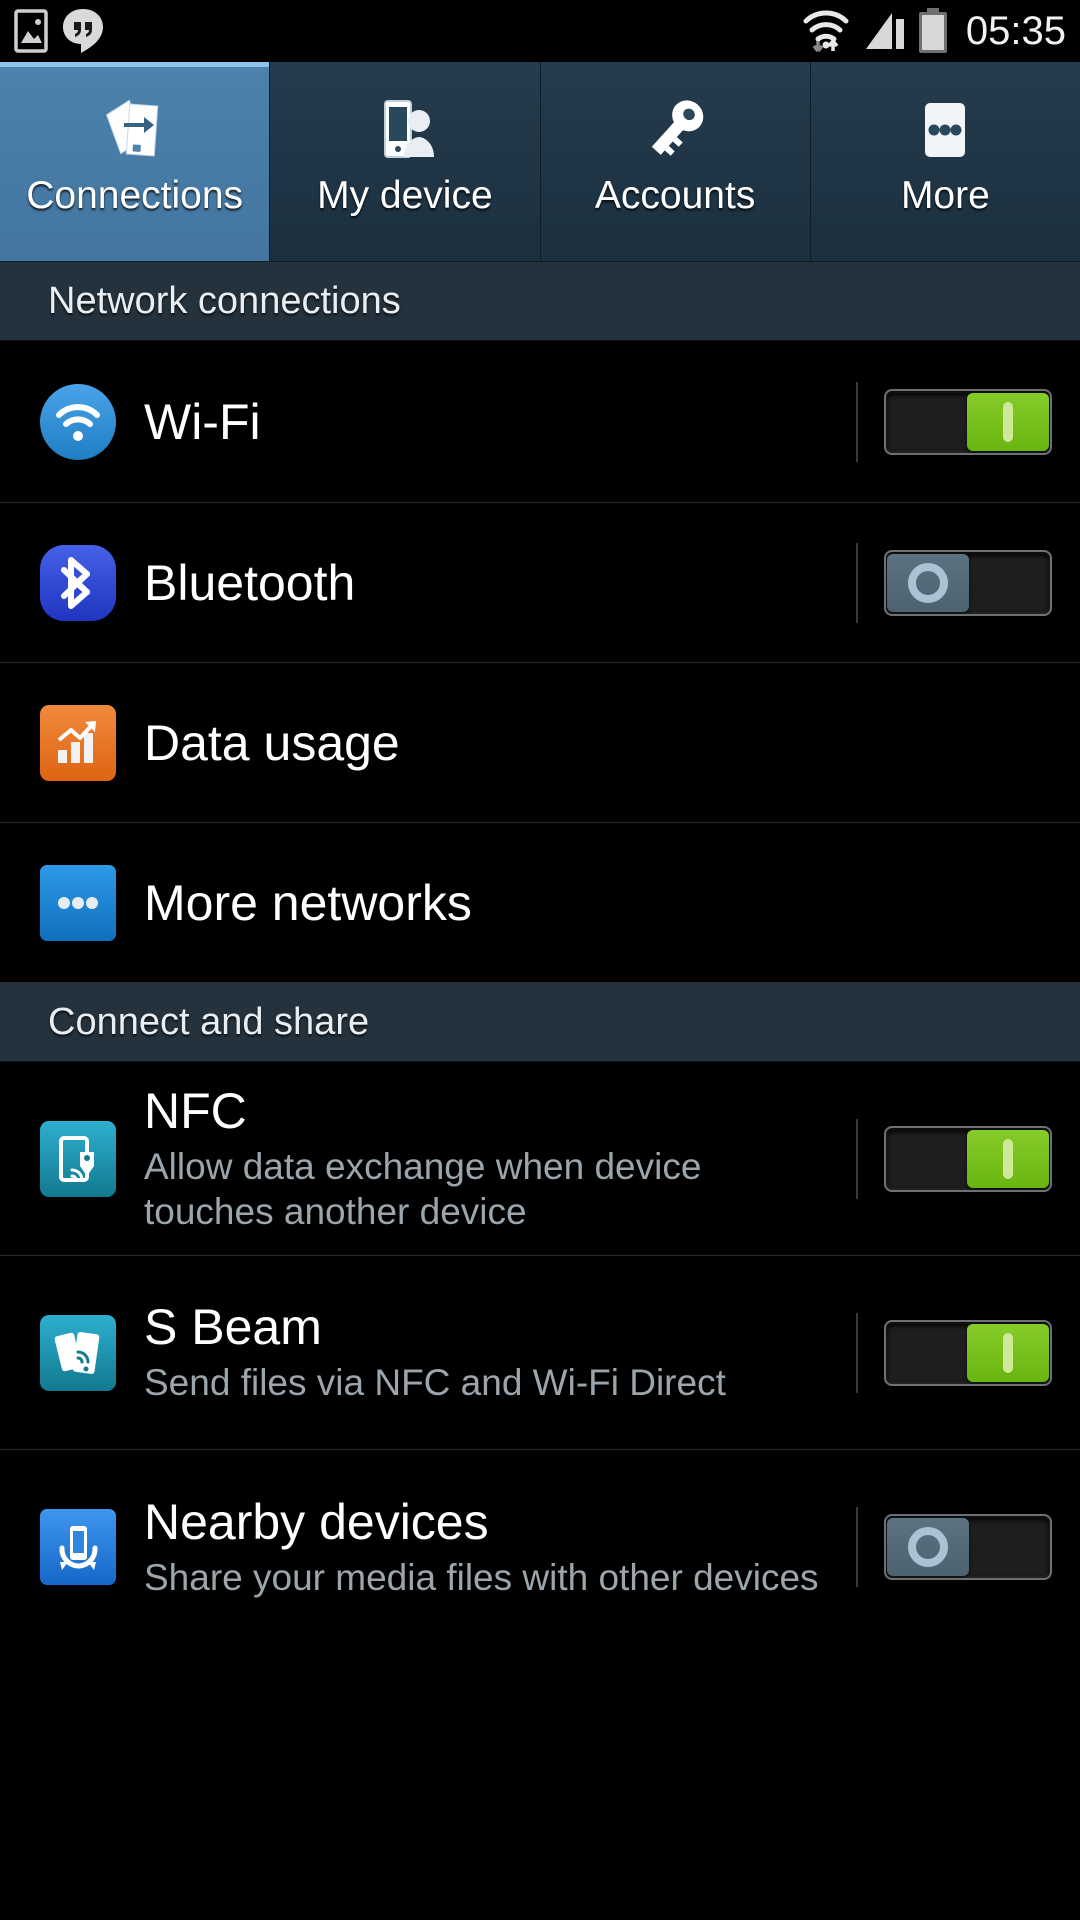 The height and width of the screenshot is (1920, 1080). What do you see at coordinates (308, 902) in the screenshot?
I see `row-title: More networks` at bounding box center [308, 902].